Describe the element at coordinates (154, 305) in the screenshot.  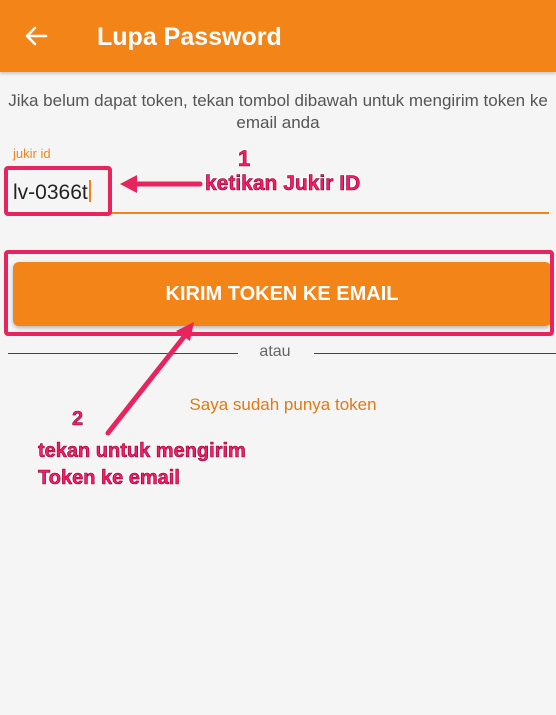
I see `annotation-arrows` at that location.